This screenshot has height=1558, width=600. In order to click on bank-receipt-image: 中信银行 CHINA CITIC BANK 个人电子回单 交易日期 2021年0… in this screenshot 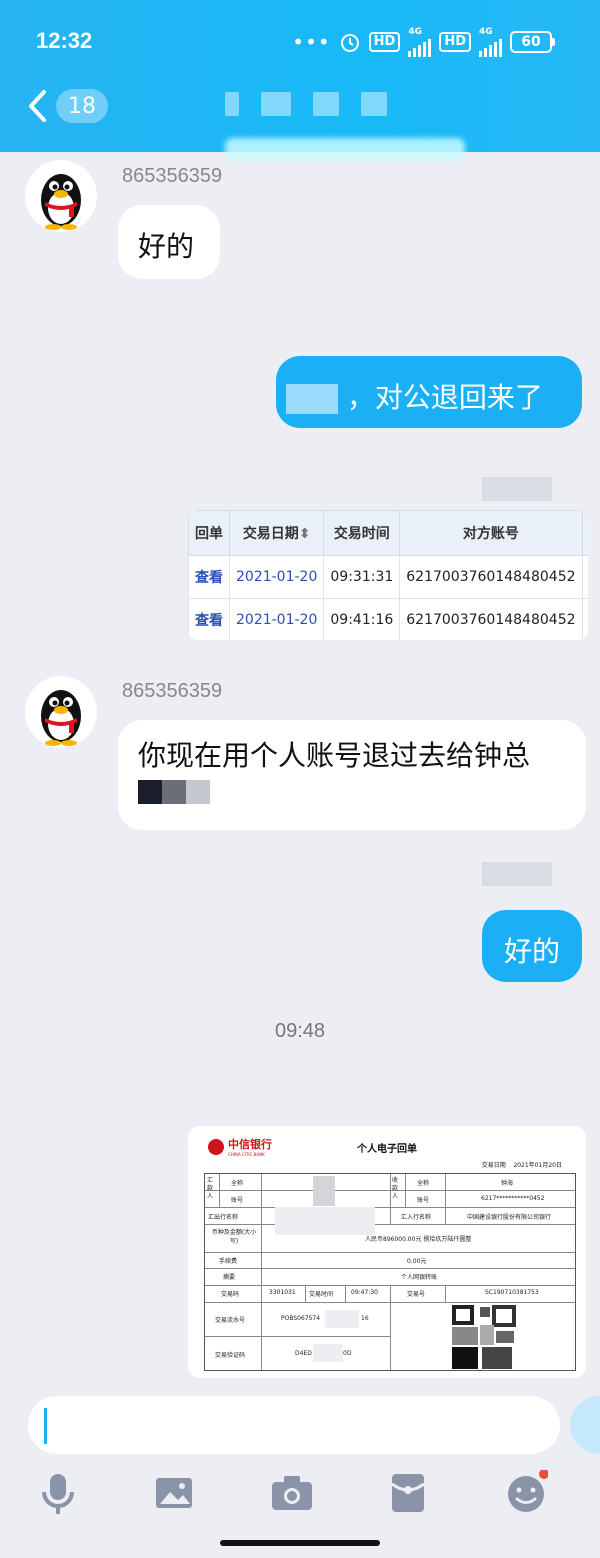, I will do `click(387, 1252)`.